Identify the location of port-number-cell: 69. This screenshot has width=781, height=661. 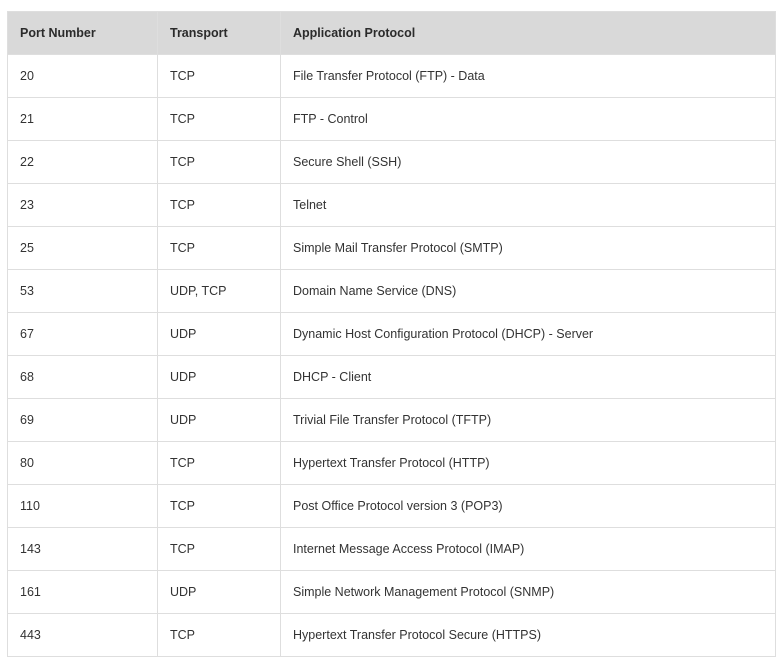
(82, 420).